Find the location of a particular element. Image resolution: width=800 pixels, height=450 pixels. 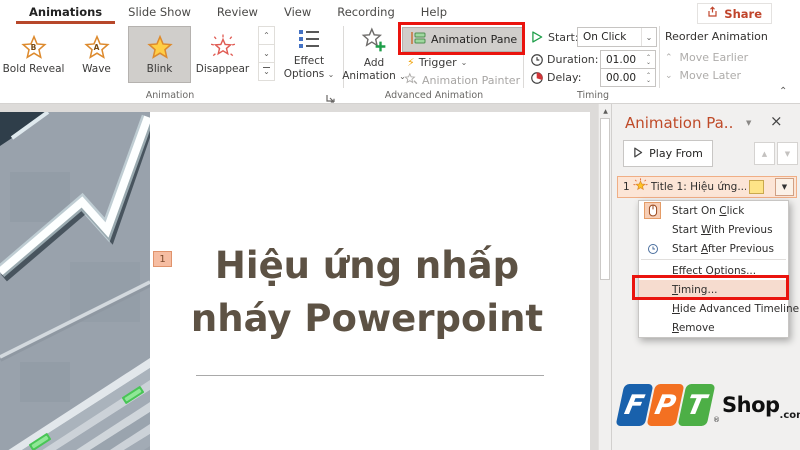

delay-spinner: ⌃ ⌄ is located at coordinates (648, 77).